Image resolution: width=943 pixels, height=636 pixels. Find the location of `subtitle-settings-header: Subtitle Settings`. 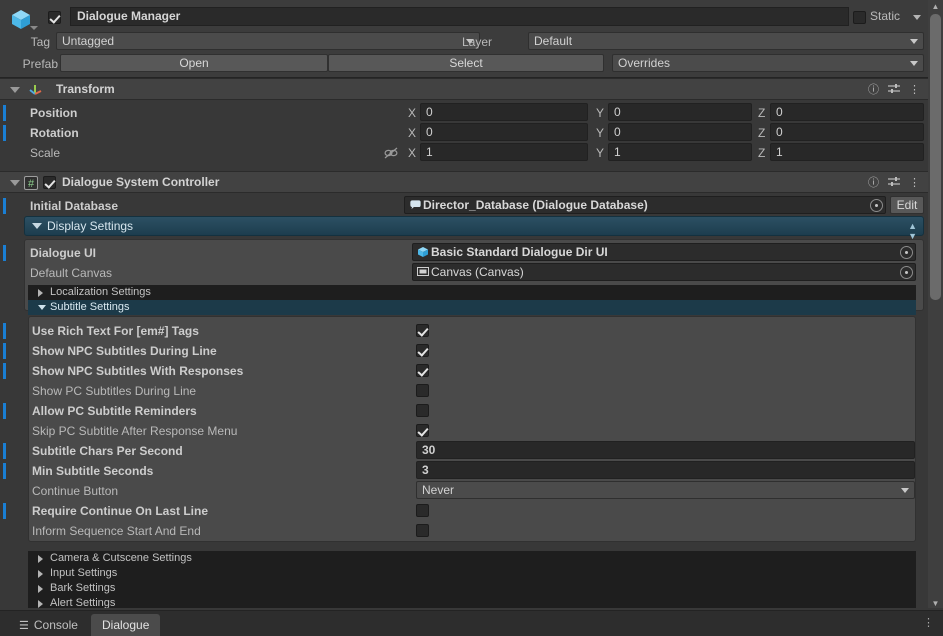

subtitle-settings-header: Subtitle Settings is located at coordinates (472, 307).